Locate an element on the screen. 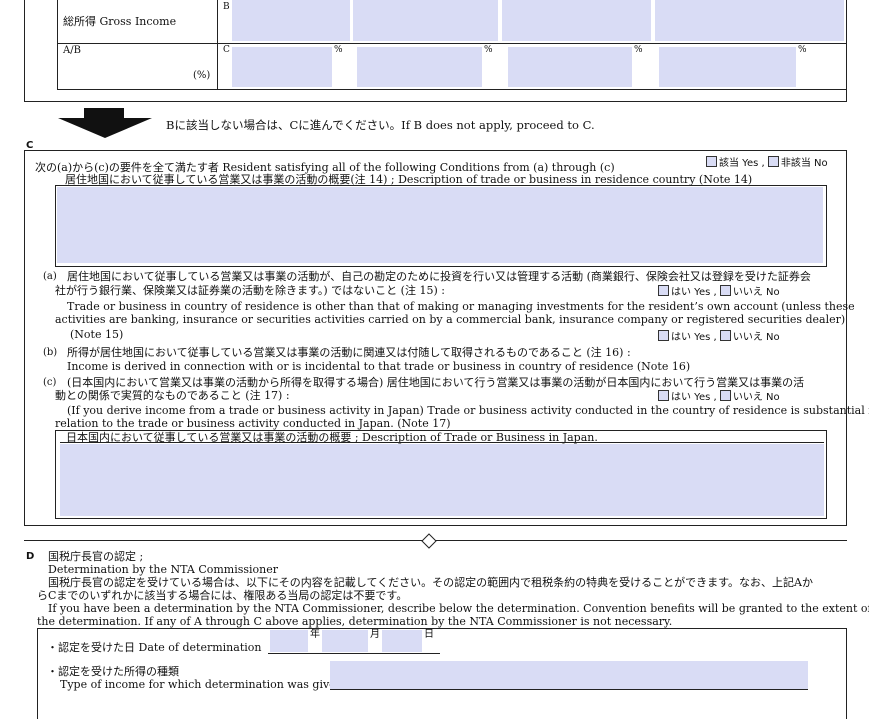  date-underline is located at coordinates (354, 653).